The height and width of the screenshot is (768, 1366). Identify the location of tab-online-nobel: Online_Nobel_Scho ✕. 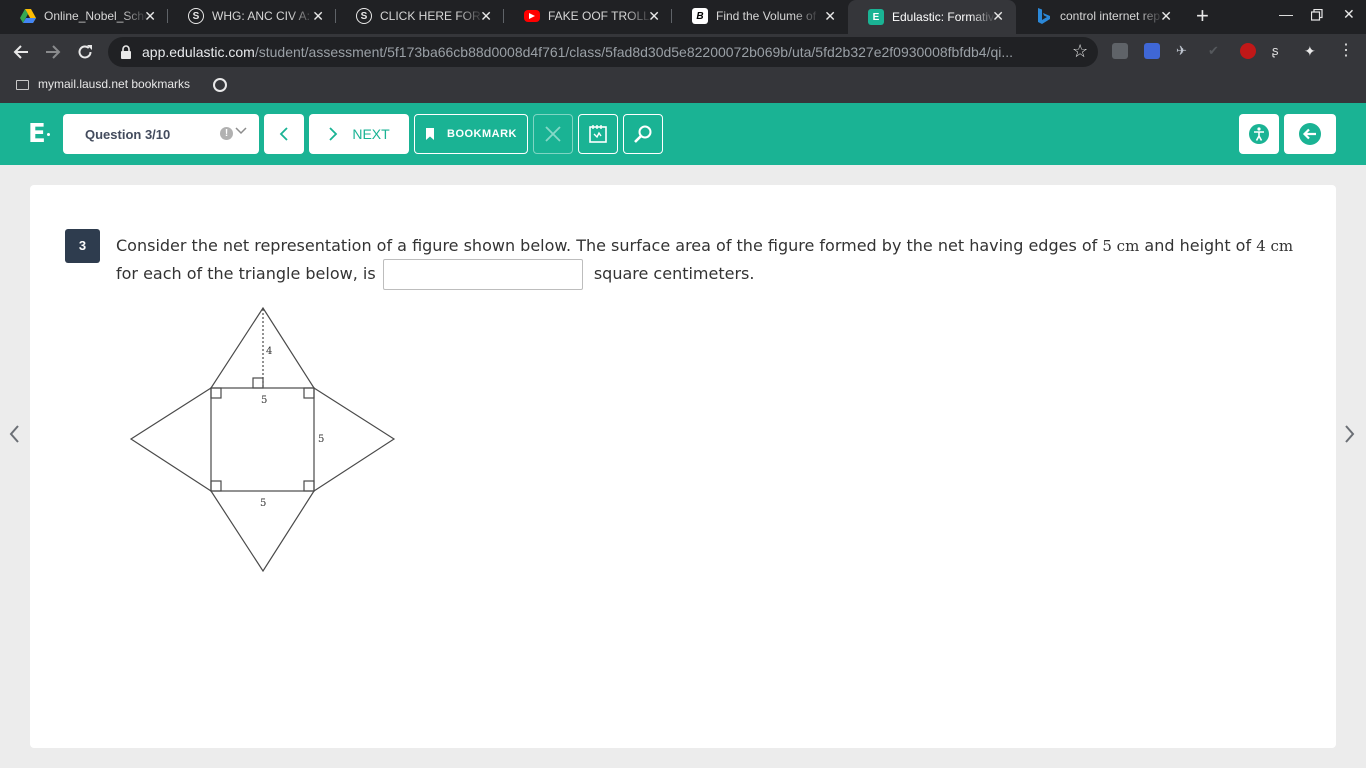
(84, 16).